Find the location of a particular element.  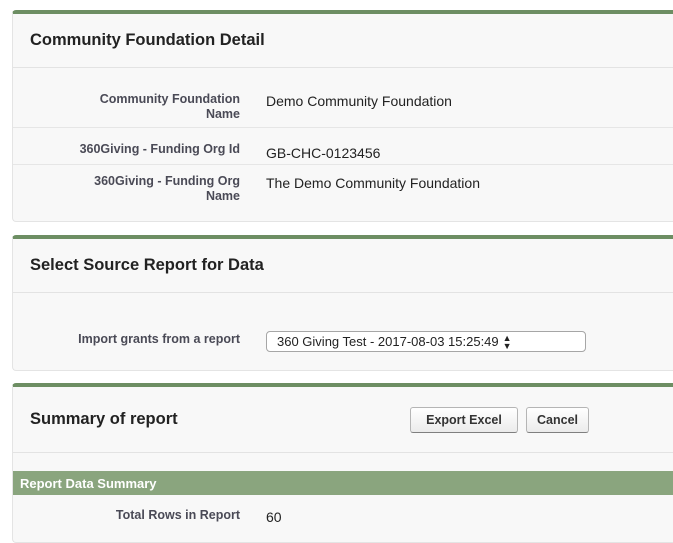

field-label: 360Giving - Funding Org Id is located at coordinates (127, 149).